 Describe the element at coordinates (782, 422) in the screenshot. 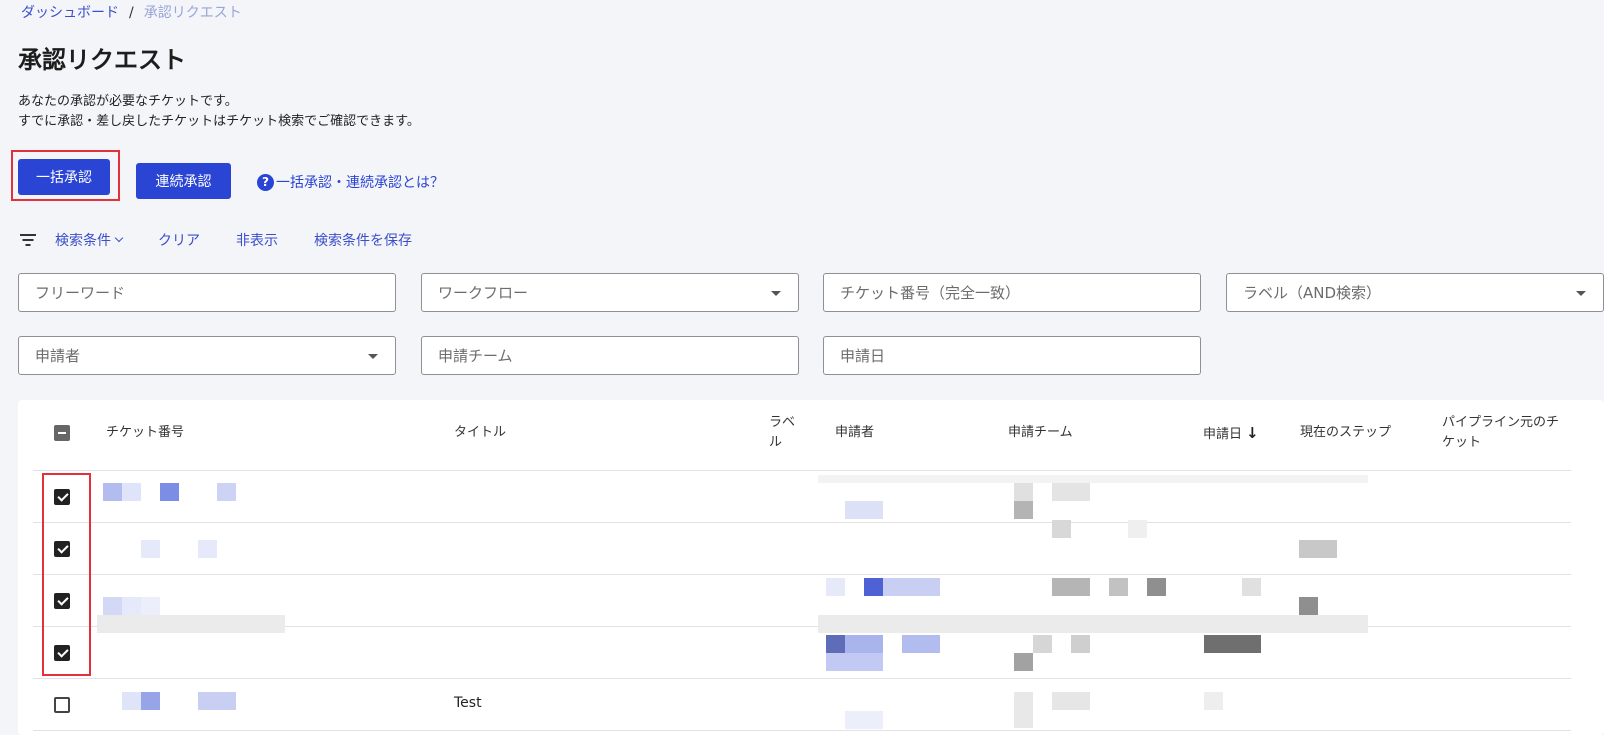

I see `header-label-line-1: ラベ` at that location.